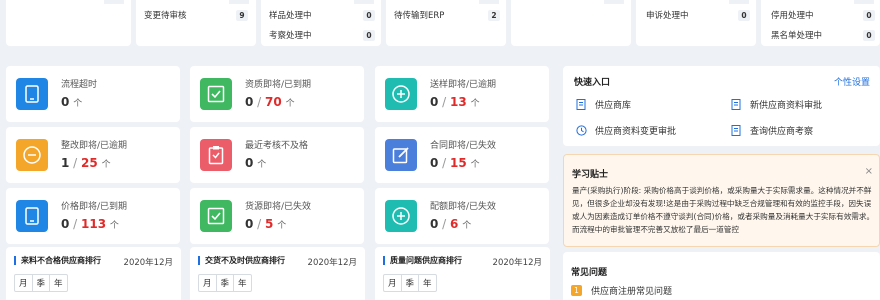 This screenshot has height=300, width=880. I want to click on status-card-4: 待传输到ERP 2, so click(446, 23).